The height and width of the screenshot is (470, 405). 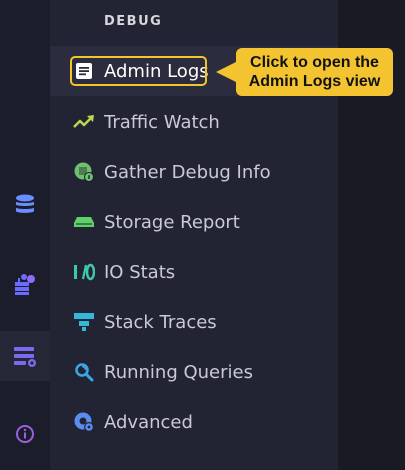 I want to click on menu-item-label: Gather Debug Info, so click(x=187, y=172).